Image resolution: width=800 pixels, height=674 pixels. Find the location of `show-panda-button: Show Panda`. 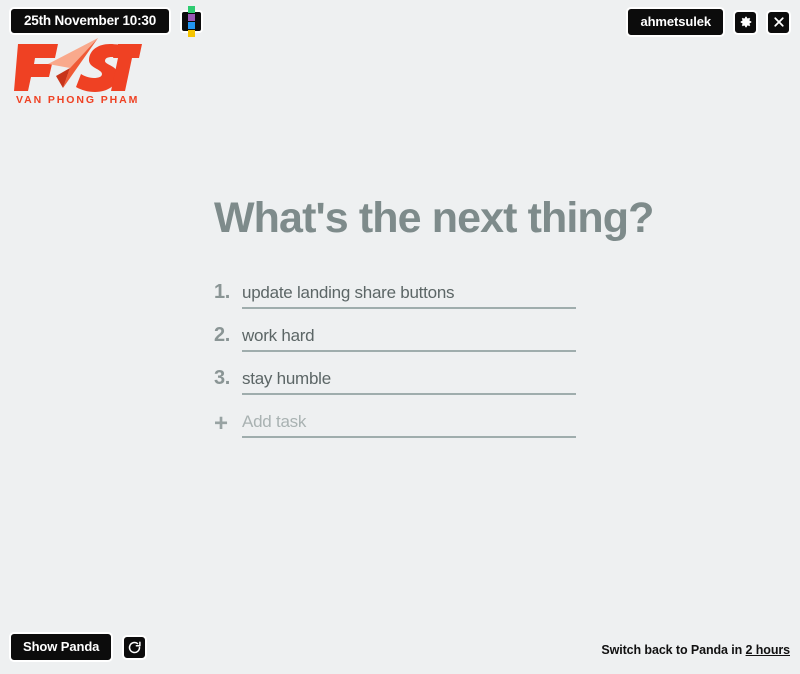

show-panda-button: Show Panda is located at coordinates (61, 647).